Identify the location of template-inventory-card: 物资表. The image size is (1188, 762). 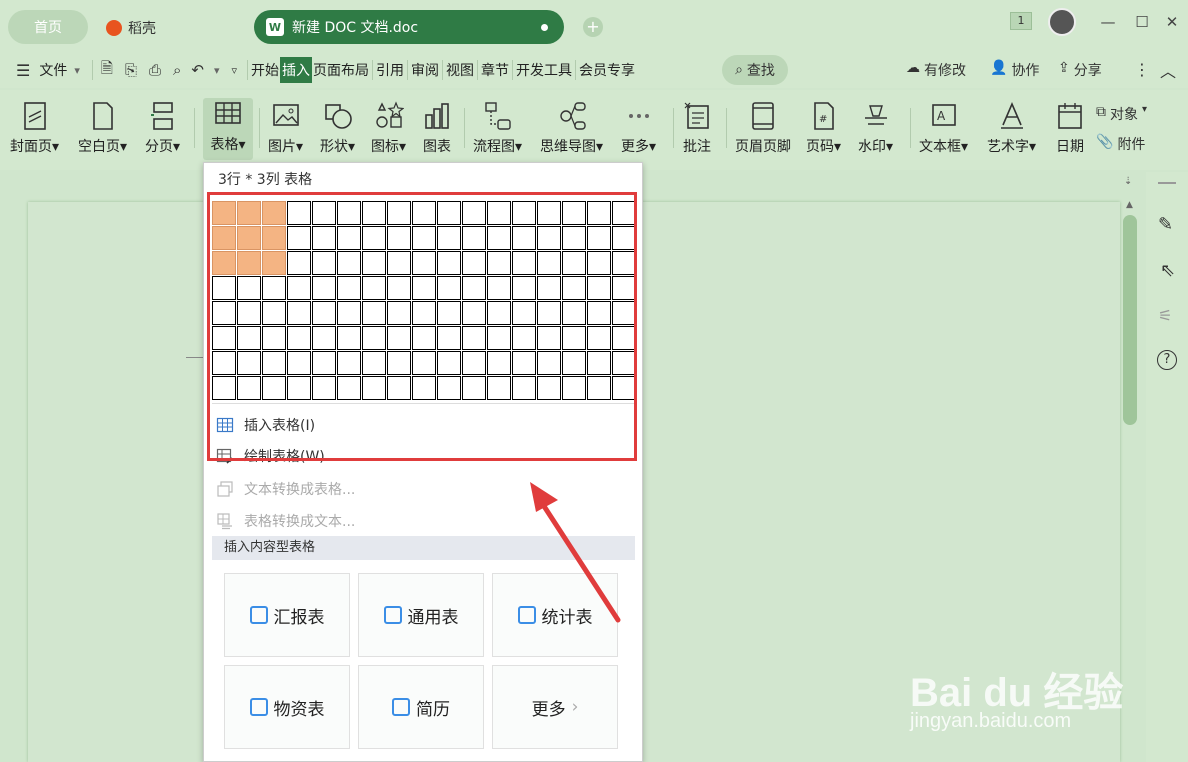
(287, 707).